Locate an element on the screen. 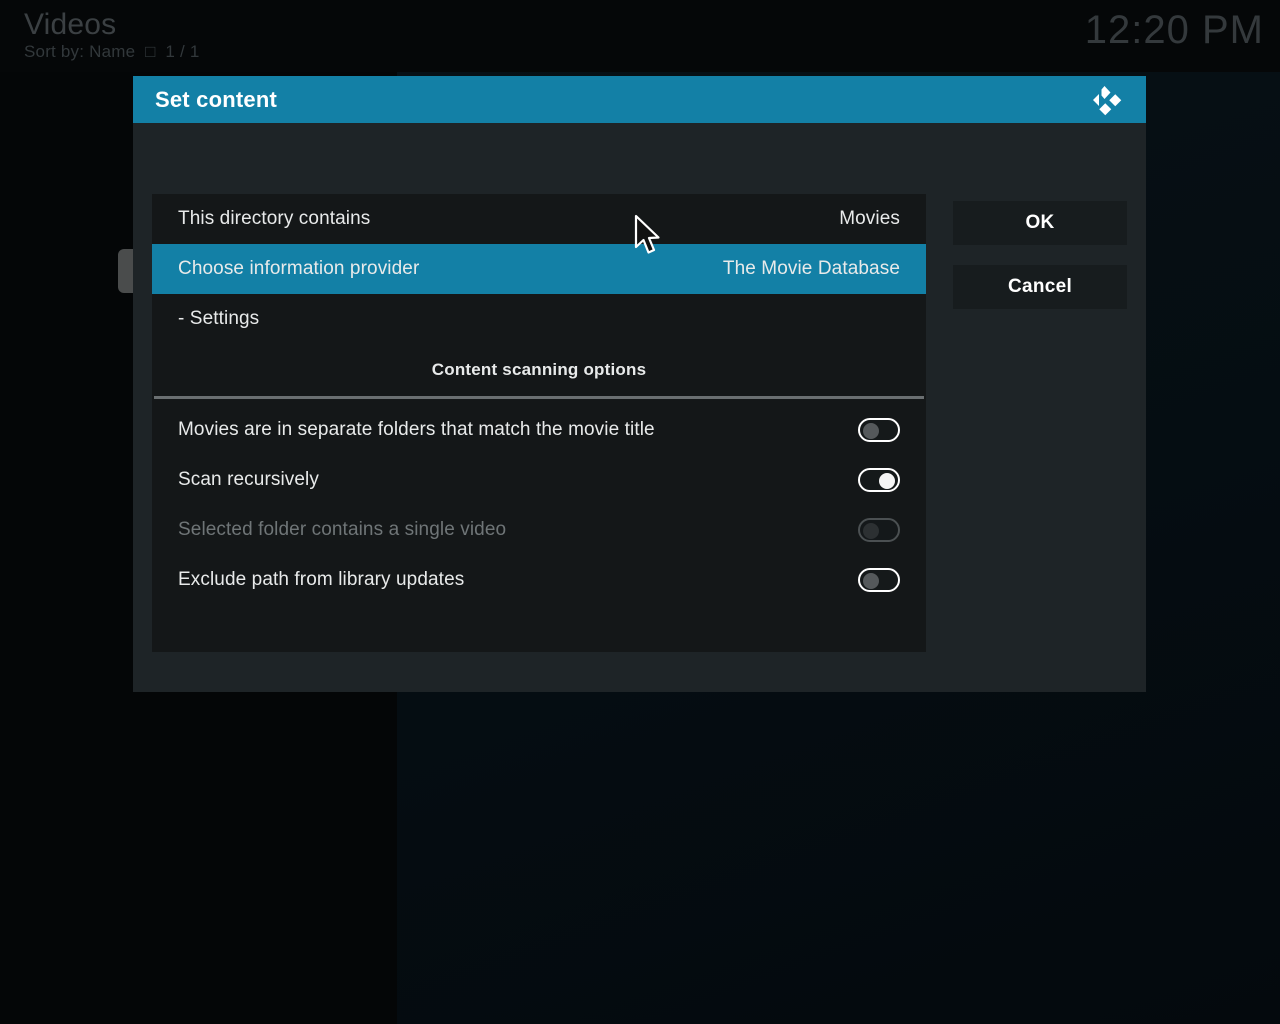 The width and height of the screenshot is (1280, 1024). window-title: Videos is located at coordinates (70, 24).